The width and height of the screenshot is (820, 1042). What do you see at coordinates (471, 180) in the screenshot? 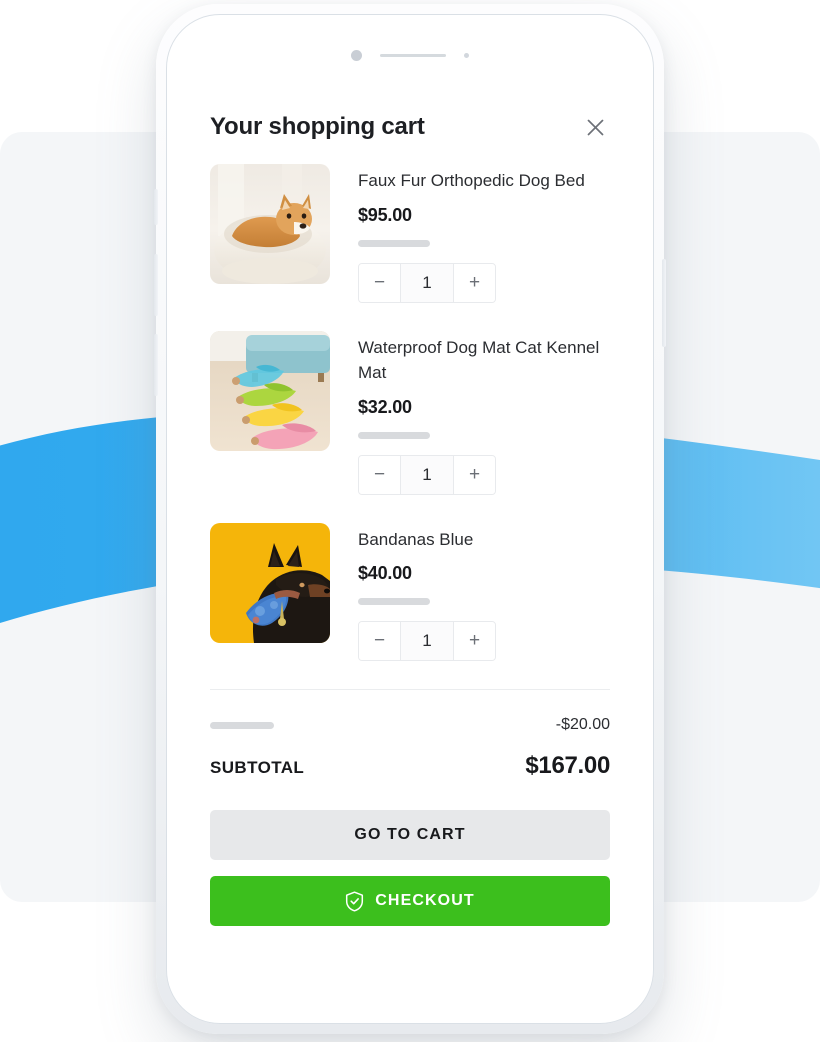
I see `product-name: Faux Fur Orthopedic Dog Bed` at bounding box center [471, 180].